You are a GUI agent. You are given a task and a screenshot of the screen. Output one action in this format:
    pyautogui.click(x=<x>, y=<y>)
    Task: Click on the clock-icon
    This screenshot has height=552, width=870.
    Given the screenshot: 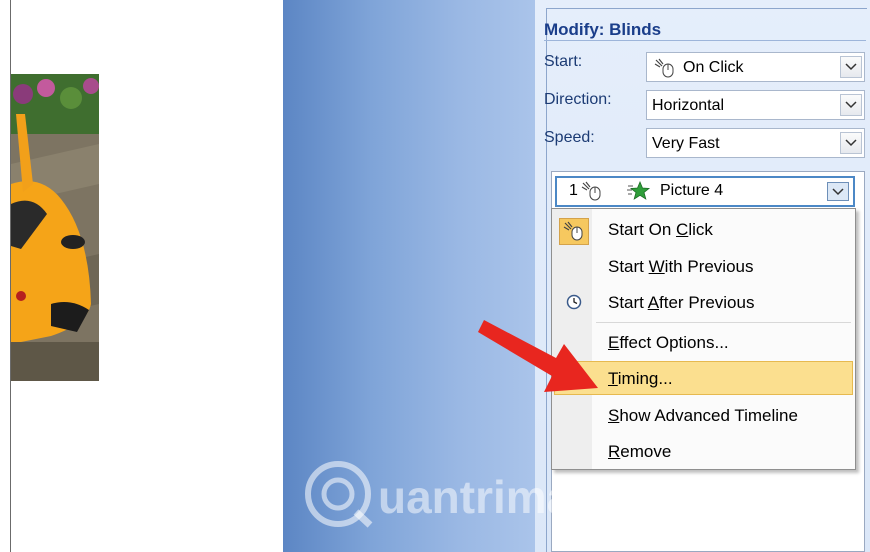 What is the action you would take?
    pyautogui.click(x=574, y=304)
    